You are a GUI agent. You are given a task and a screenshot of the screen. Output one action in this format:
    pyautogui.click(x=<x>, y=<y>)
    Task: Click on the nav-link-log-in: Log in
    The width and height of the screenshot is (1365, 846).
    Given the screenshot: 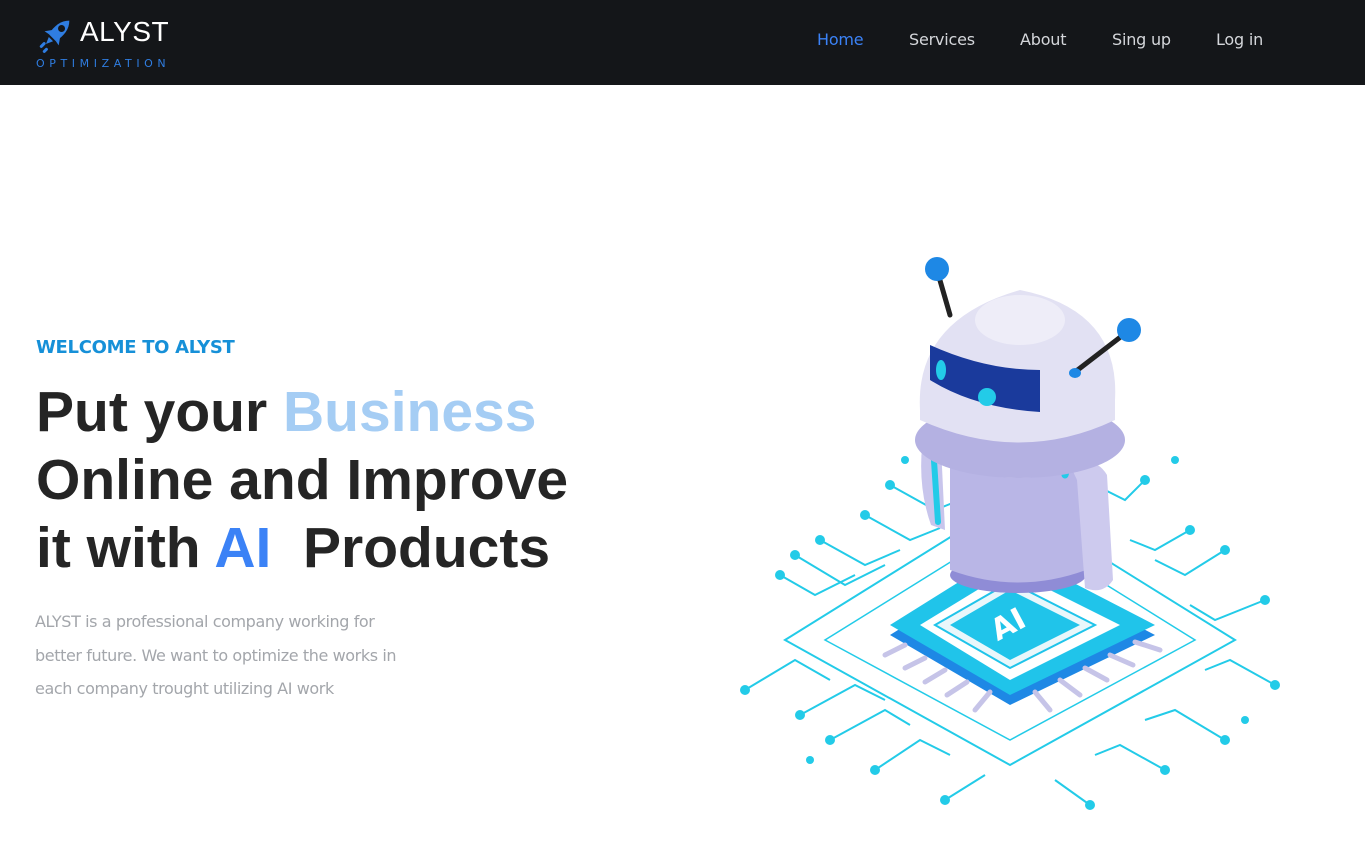 What is the action you would take?
    pyautogui.click(x=1239, y=39)
    